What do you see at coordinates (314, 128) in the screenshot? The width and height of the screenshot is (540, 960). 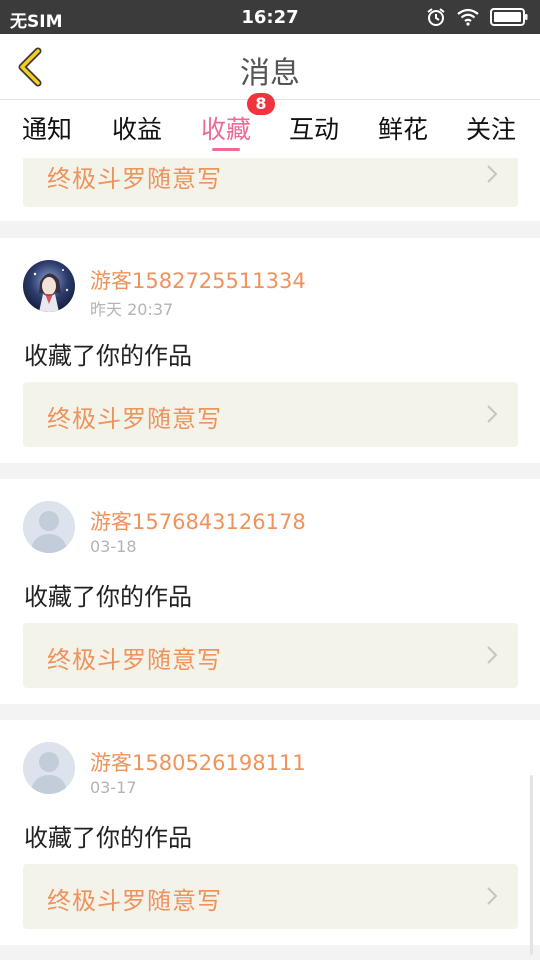 I see `tab-interactions: 互动` at bounding box center [314, 128].